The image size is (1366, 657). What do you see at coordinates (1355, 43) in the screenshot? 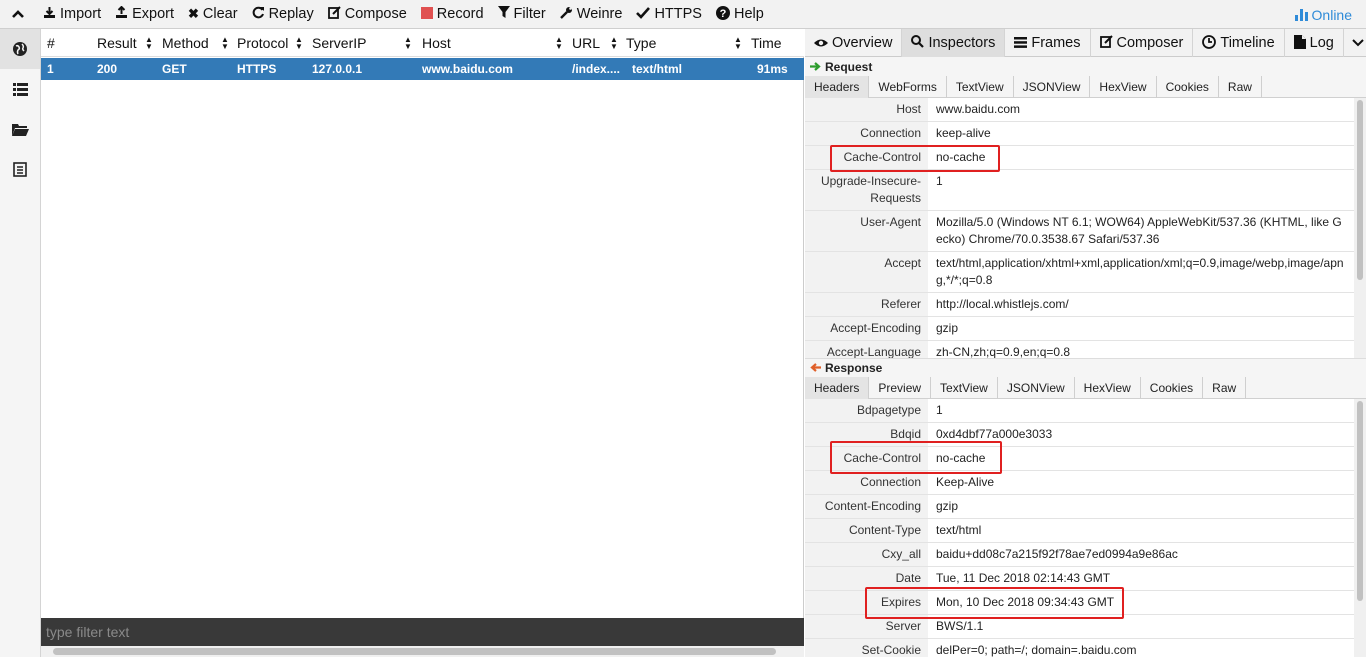
I see `more-tabs-button` at bounding box center [1355, 43].